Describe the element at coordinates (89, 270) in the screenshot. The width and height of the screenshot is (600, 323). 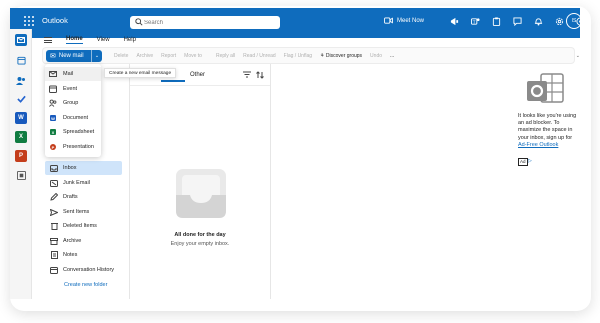
I see `folder-label: Conversation History` at that location.